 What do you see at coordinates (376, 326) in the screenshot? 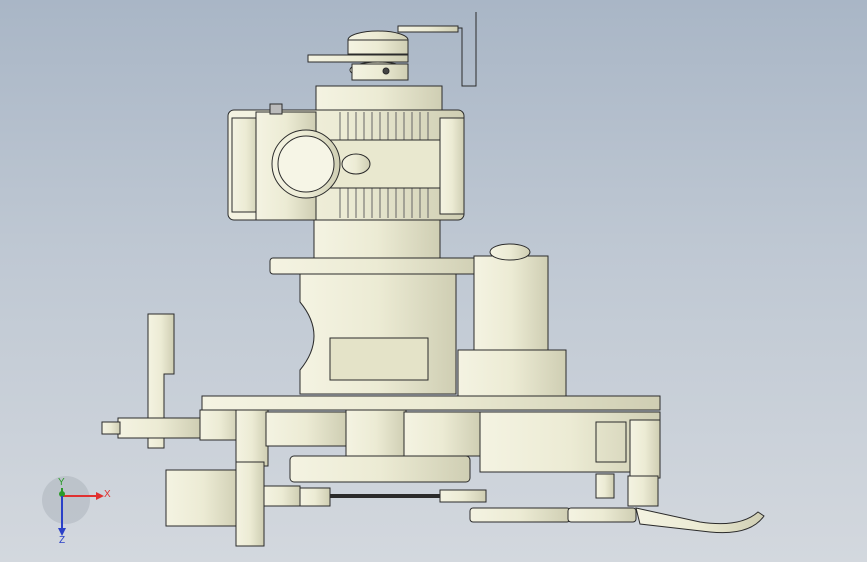
I see `gearbox-cylinder` at bounding box center [376, 326].